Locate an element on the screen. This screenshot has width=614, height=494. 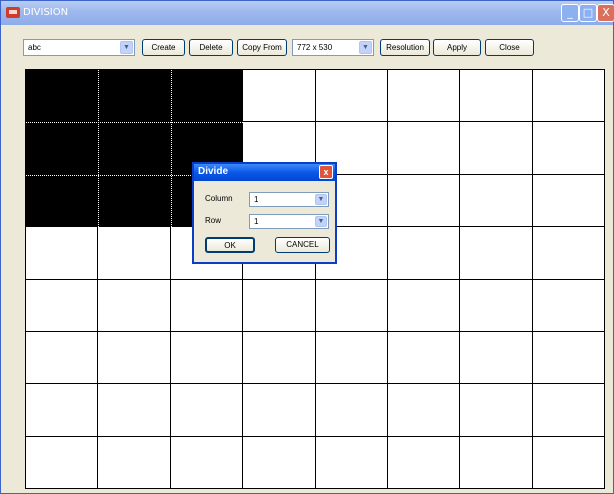
dialog-title: Divide is located at coordinates (213, 171).